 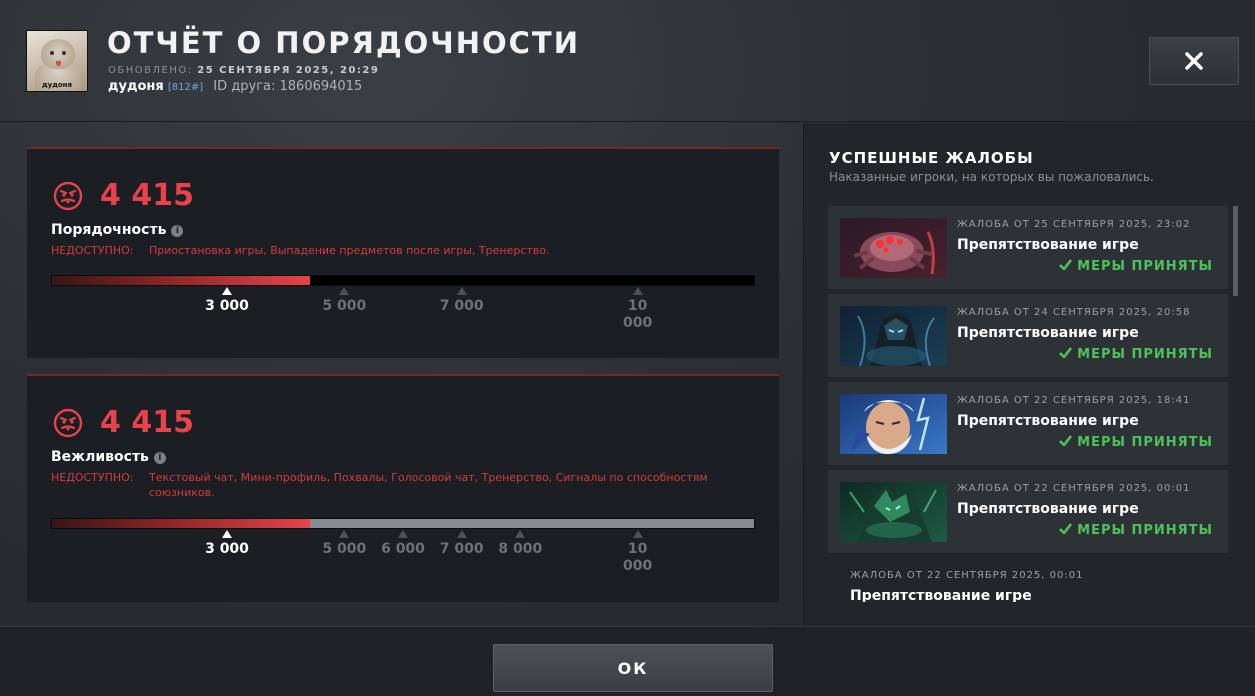 What do you see at coordinates (150, 70) in the screenshot?
I see `updated-label: ОБНОВЛЕНО:` at bounding box center [150, 70].